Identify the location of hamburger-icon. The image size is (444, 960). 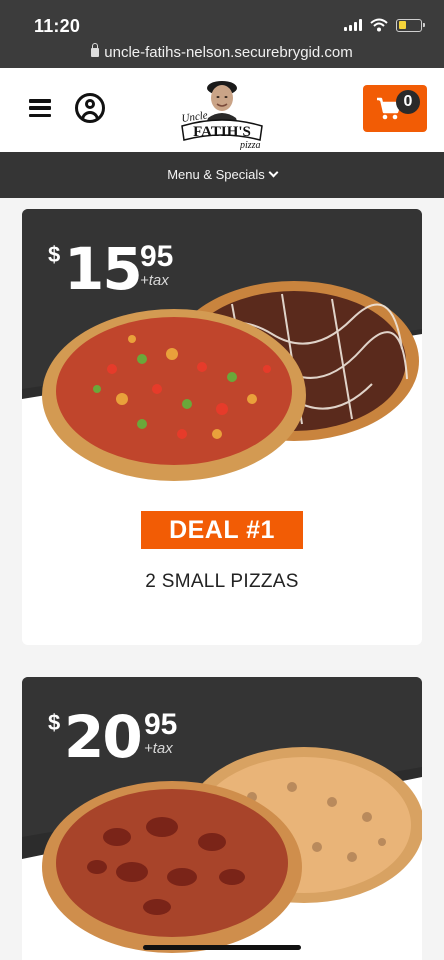
(40, 108).